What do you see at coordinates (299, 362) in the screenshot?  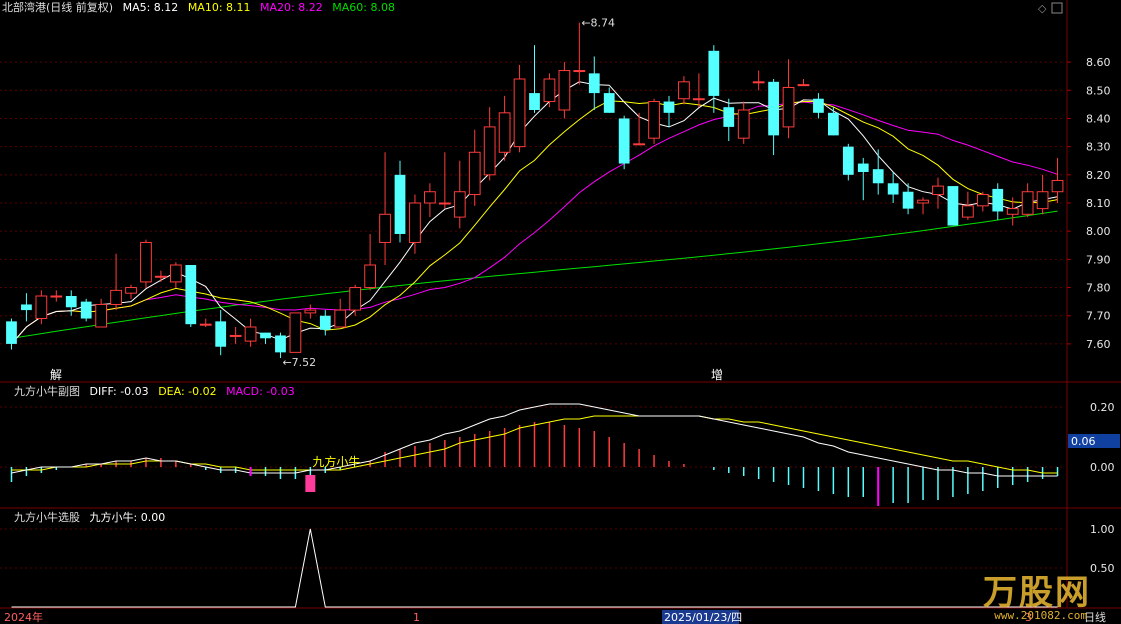 I see `low-marker: ←7.52` at bounding box center [299, 362].